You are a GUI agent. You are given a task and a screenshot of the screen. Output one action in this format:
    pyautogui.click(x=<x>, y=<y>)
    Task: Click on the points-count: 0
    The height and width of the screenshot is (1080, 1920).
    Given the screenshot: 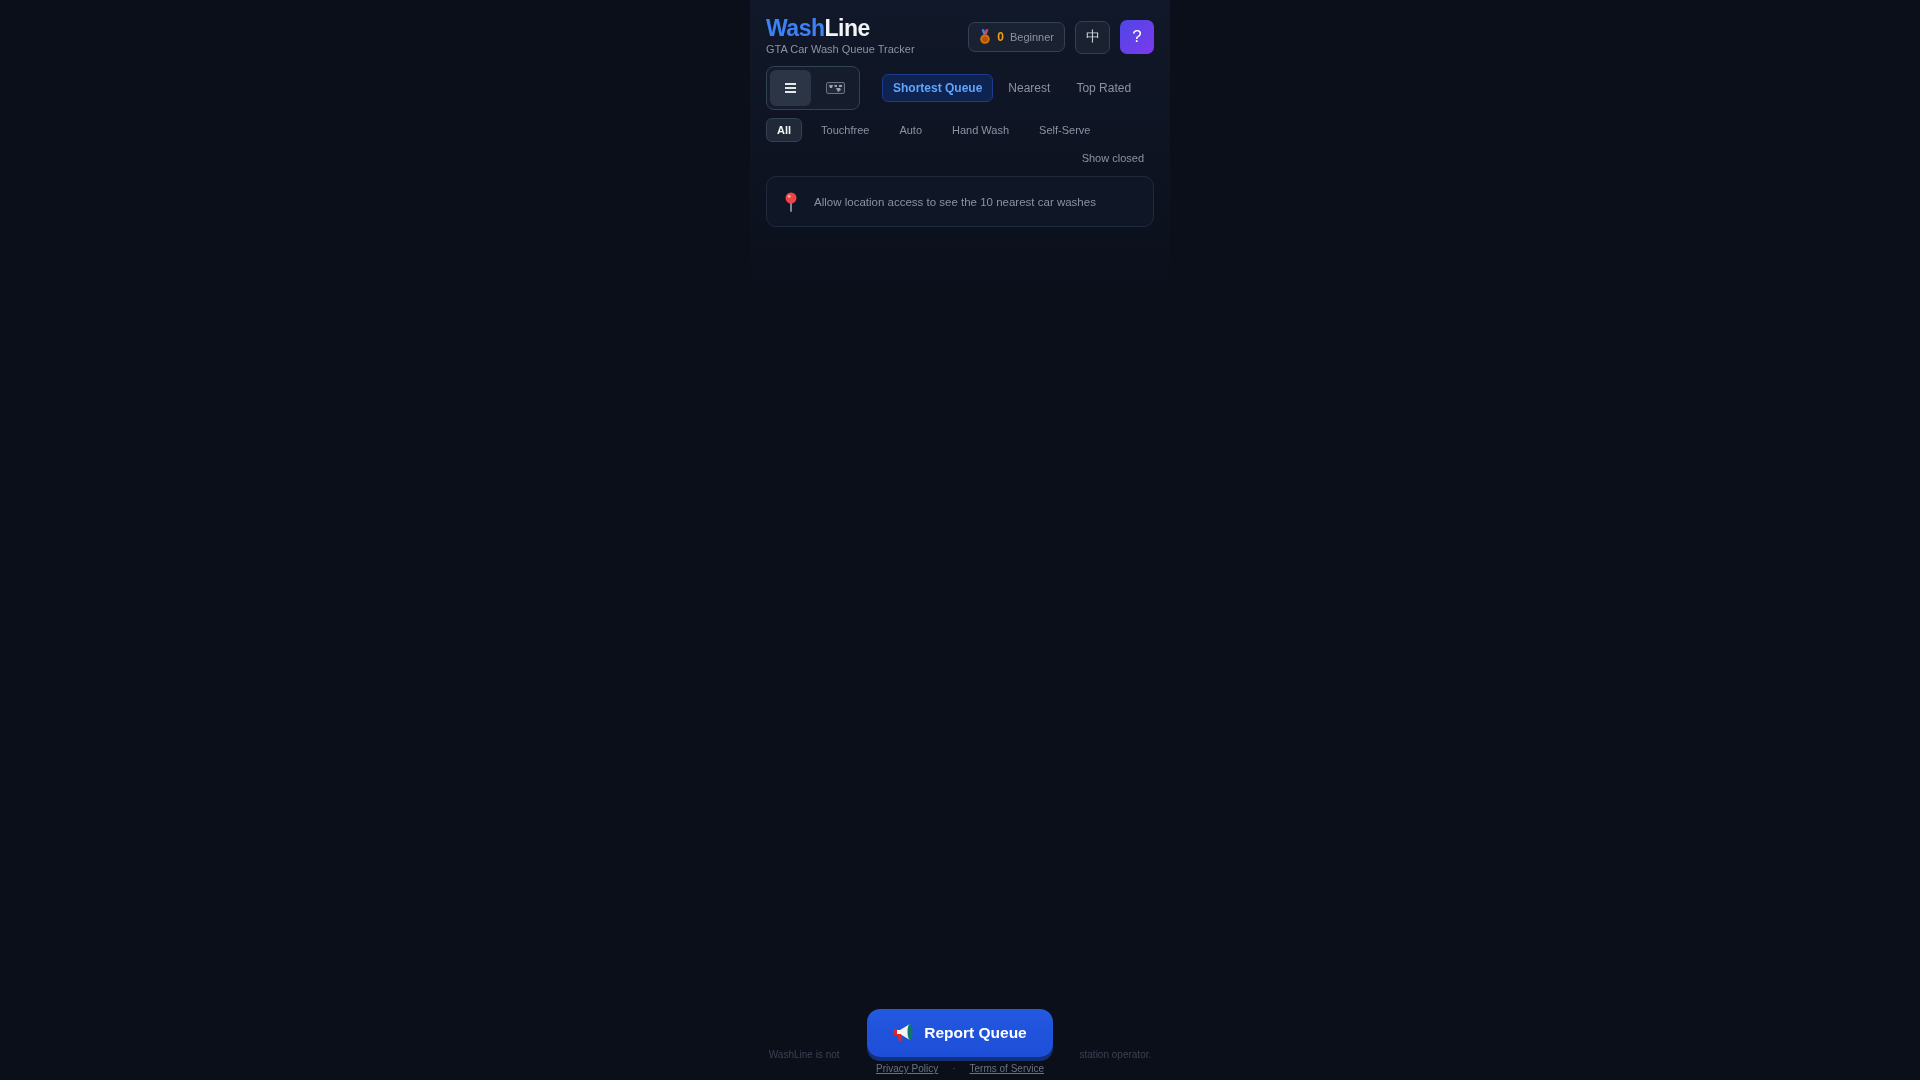 What is the action you would take?
    pyautogui.click(x=1000, y=37)
    